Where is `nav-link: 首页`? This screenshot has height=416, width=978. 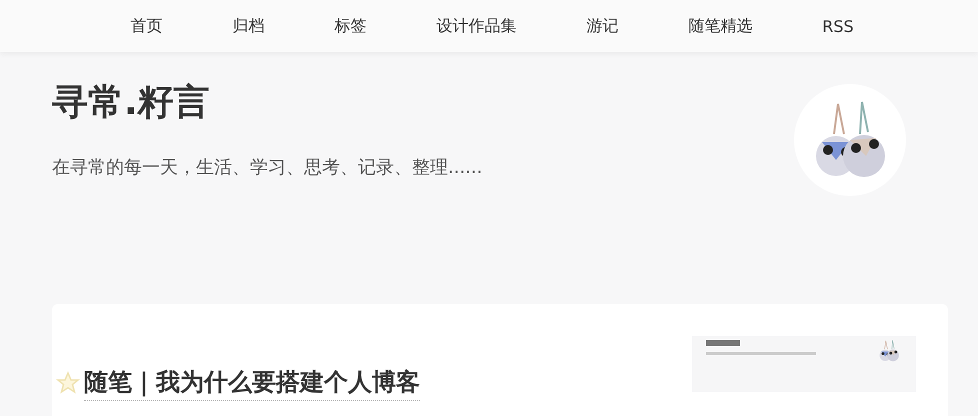
nav-link: 首页 is located at coordinates (143, 26).